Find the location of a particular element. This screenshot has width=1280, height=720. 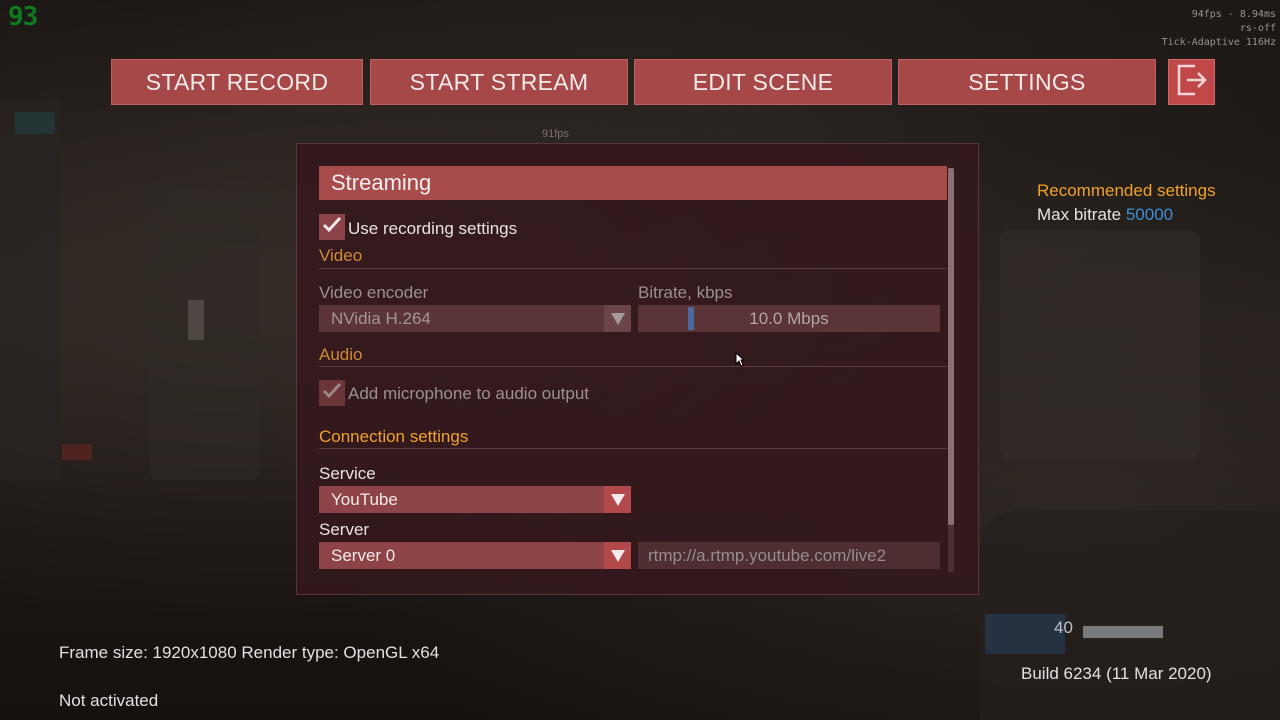

video-encoder-value: NVidia H.264 is located at coordinates (381, 318).